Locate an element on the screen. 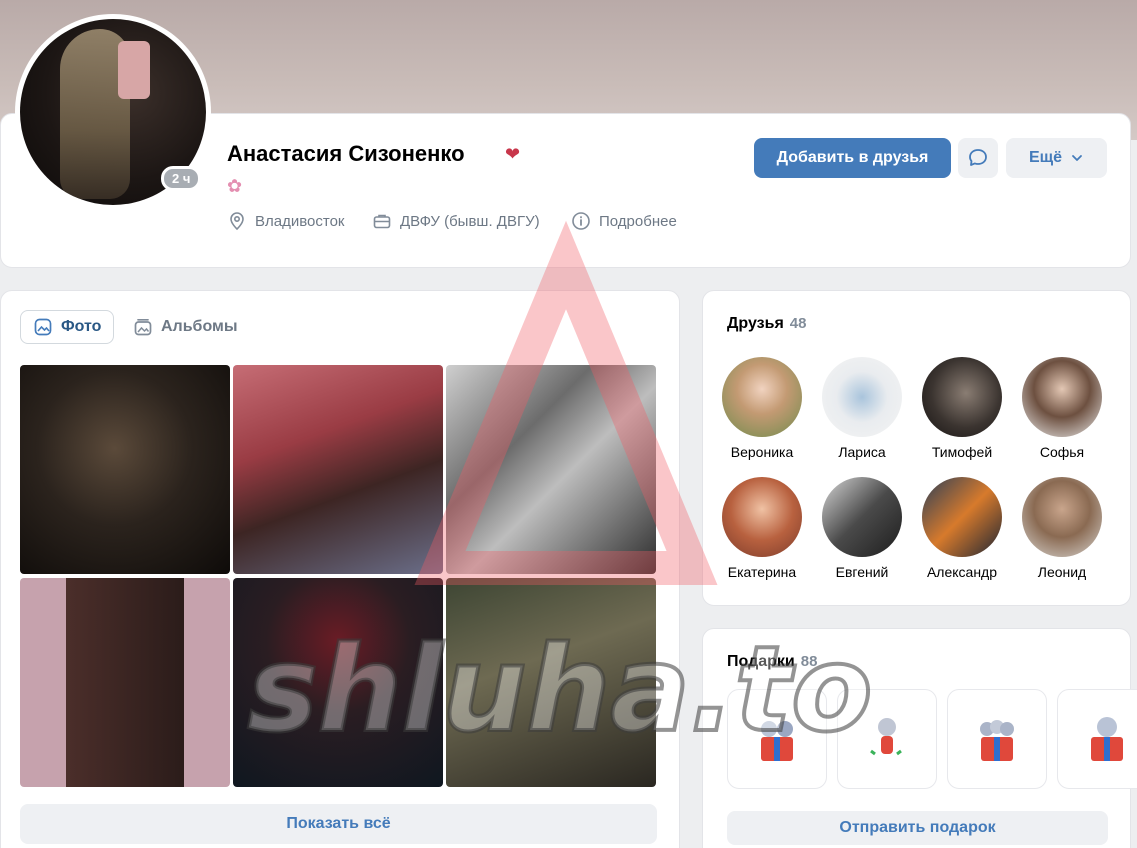 This screenshot has width=1137, height=848. photo-icon is located at coordinates (43, 327).